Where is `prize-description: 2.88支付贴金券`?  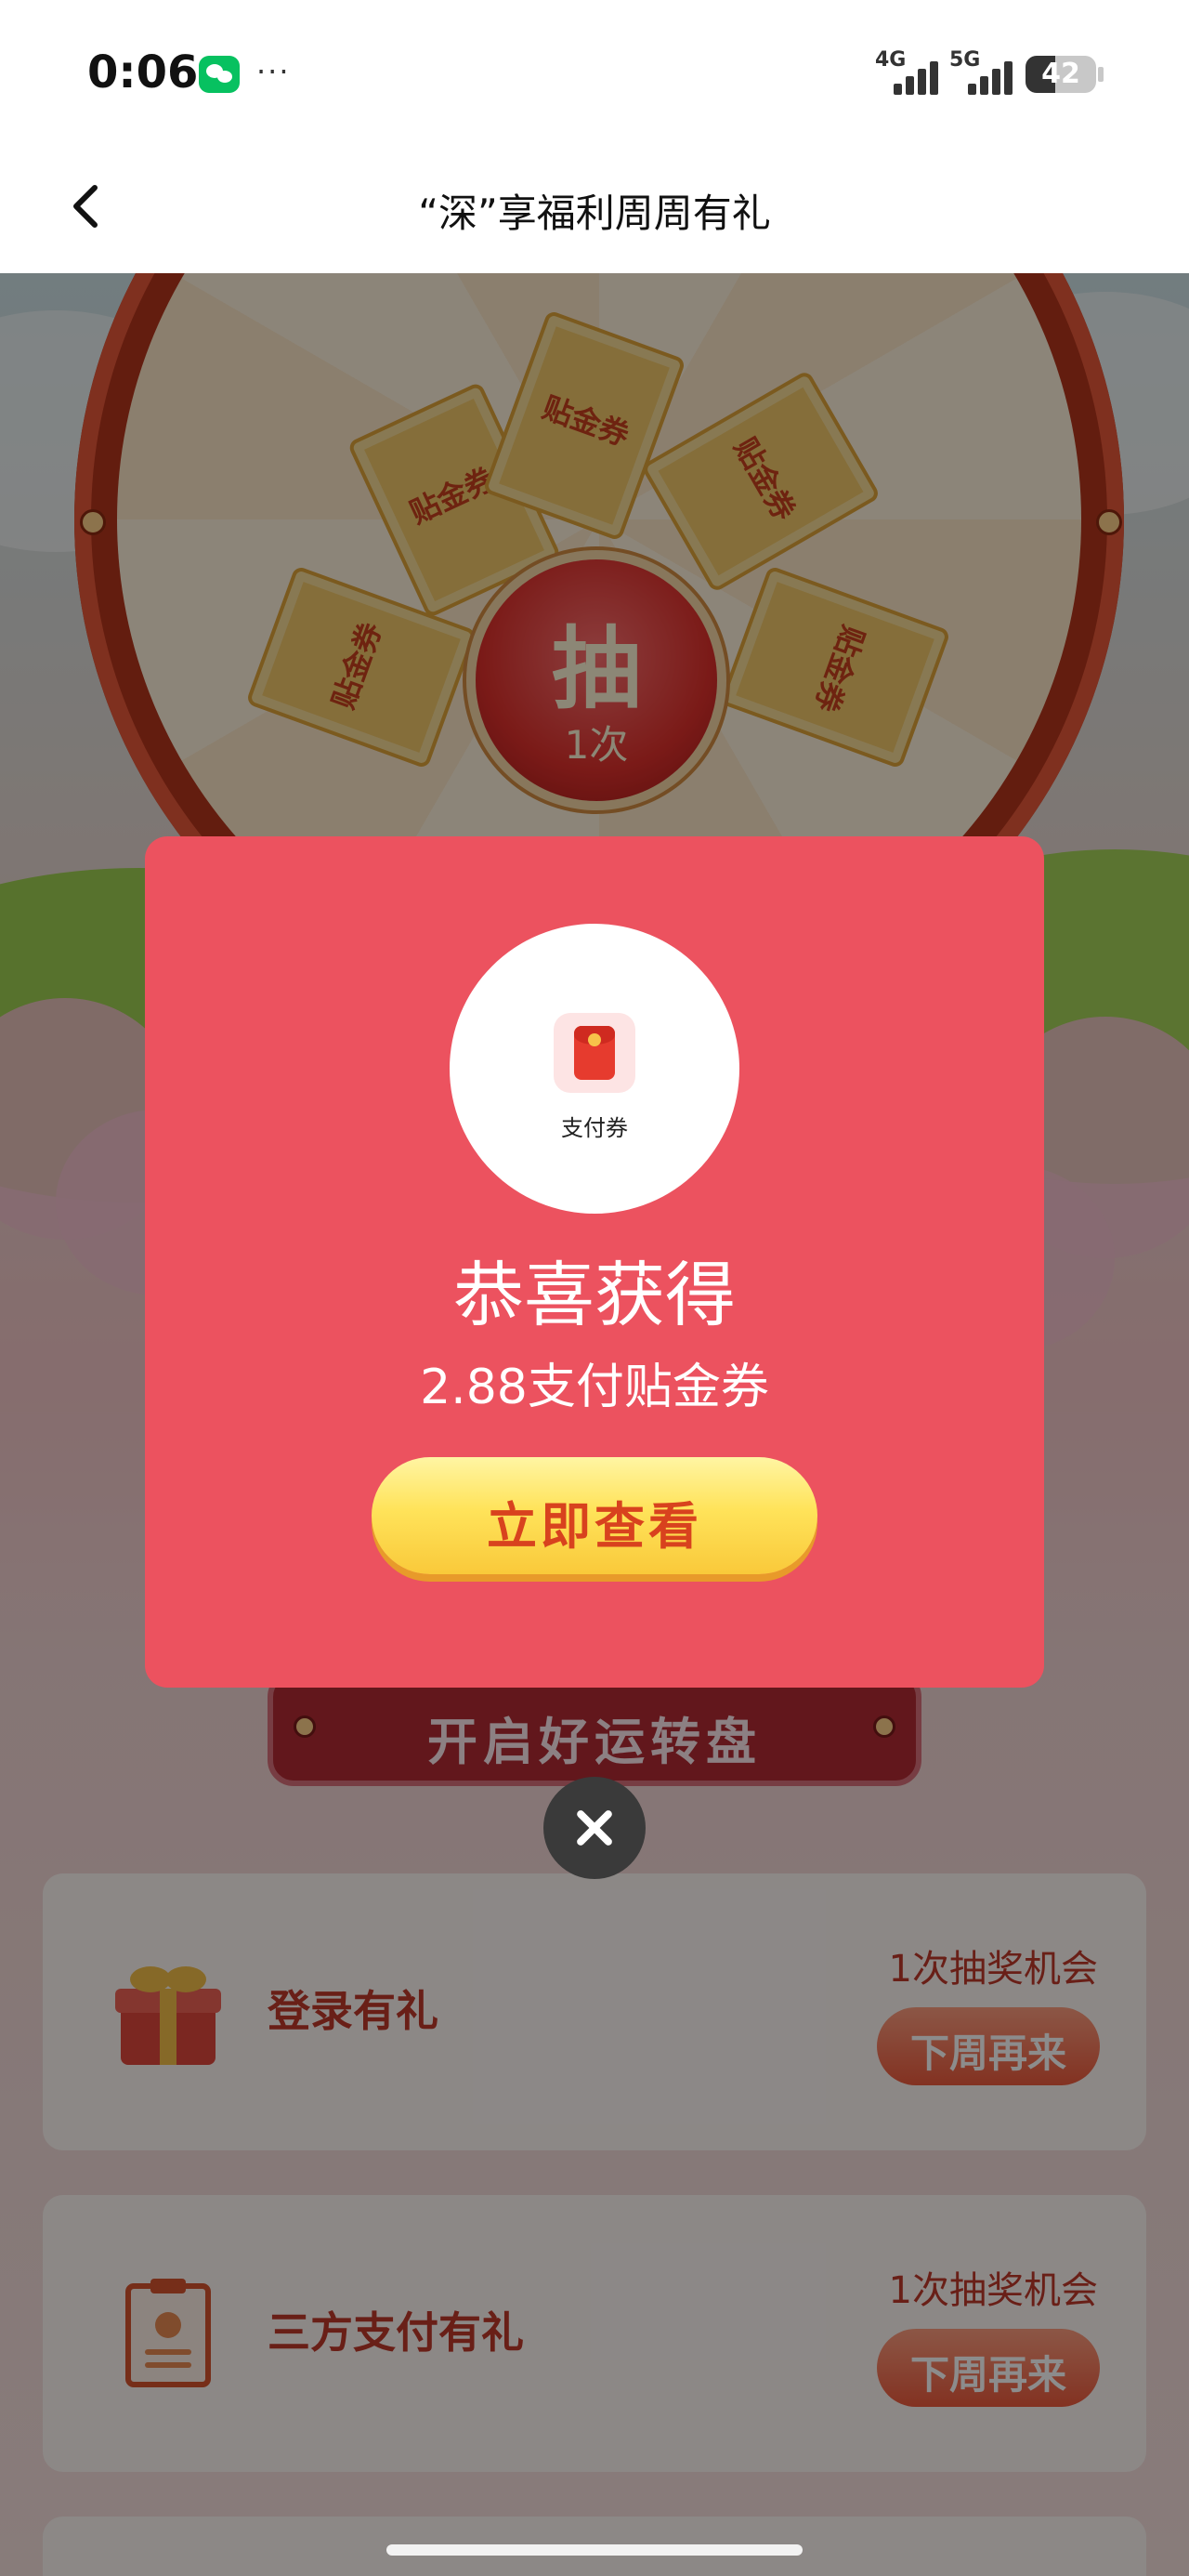
prize-description: 2.88支付贴金券 is located at coordinates (594, 1387).